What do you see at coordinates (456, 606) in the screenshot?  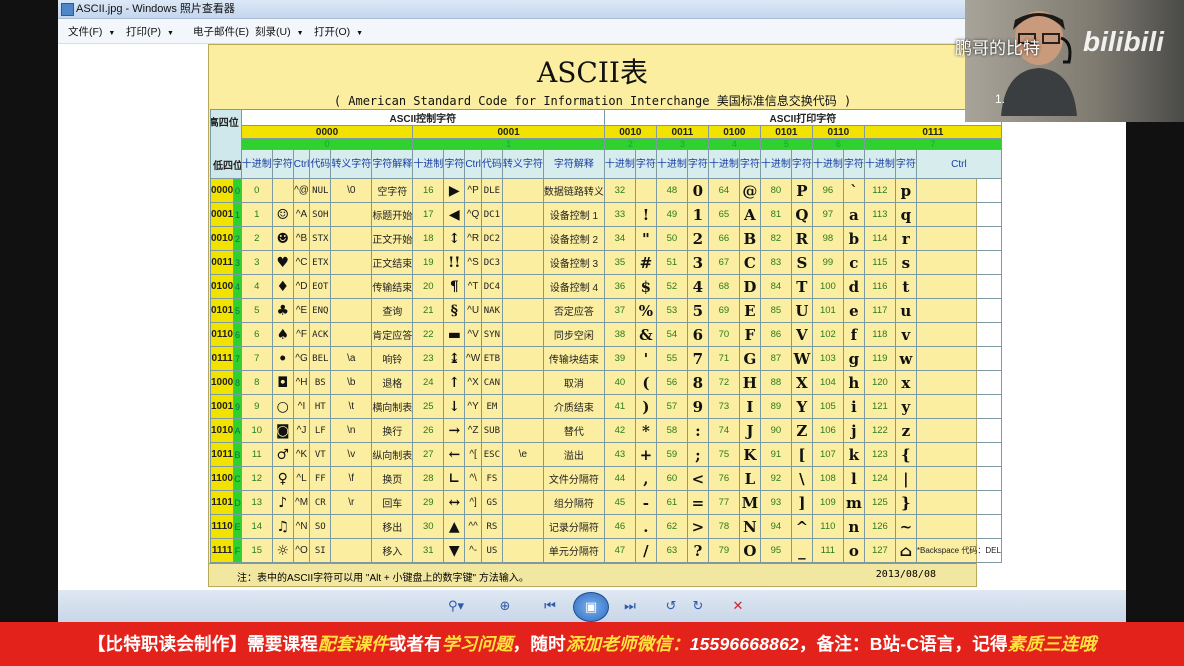 I see `zoom-button: ⚲▾` at bounding box center [456, 606].